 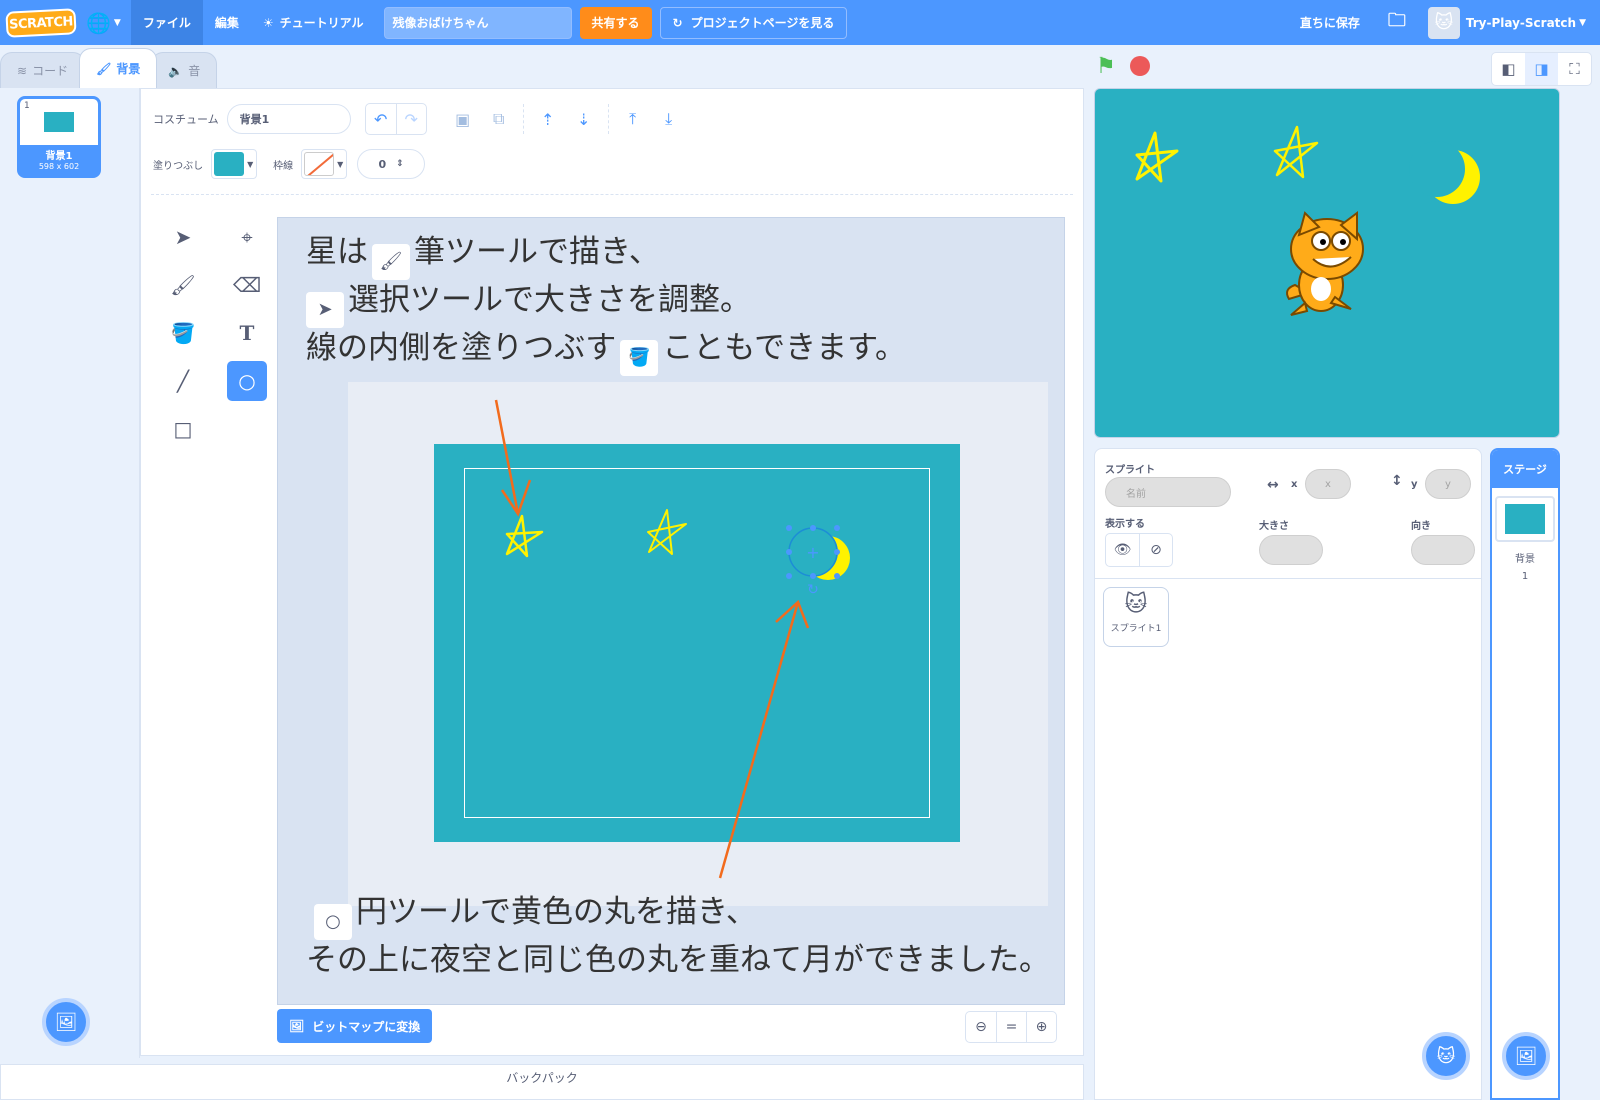 I want to click on direction-label: 向き, so click(x=1421, y=526).